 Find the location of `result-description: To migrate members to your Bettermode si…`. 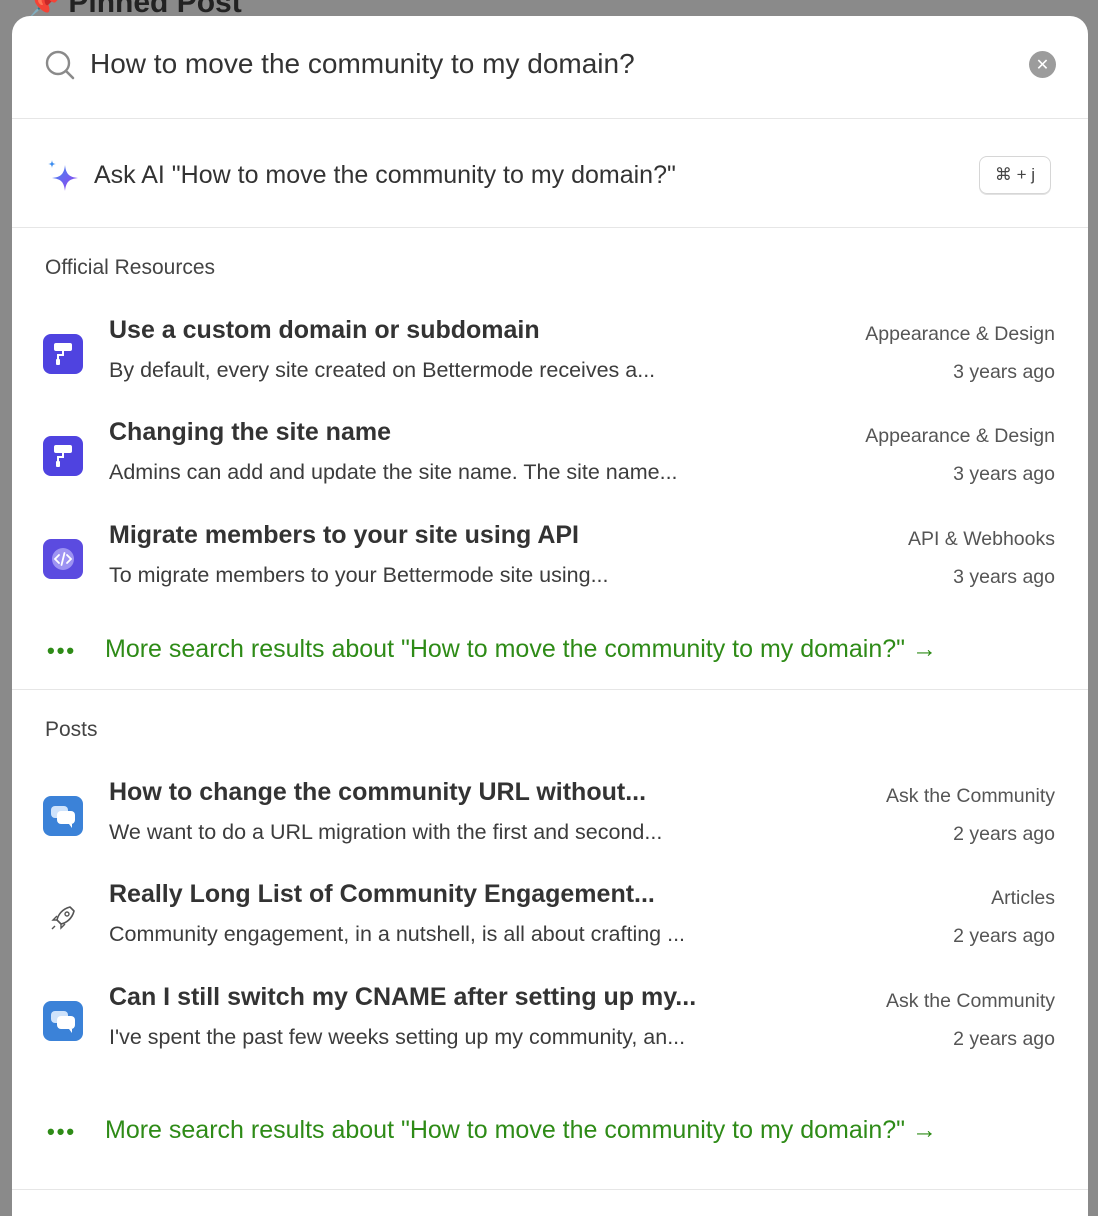

result-description: To migrate members to your Bettermode si… is located at coordinates (359, 575).